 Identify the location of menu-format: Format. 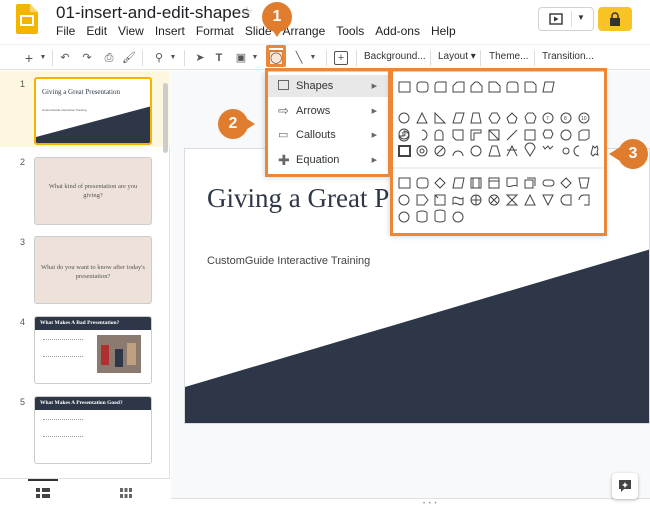
(215, 31).